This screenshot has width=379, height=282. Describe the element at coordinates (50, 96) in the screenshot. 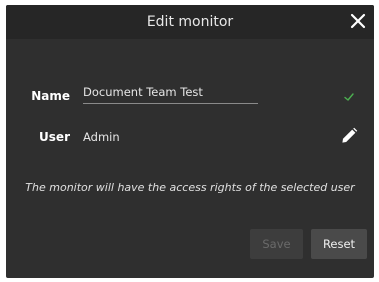

I see `name-label: Name` at that location.